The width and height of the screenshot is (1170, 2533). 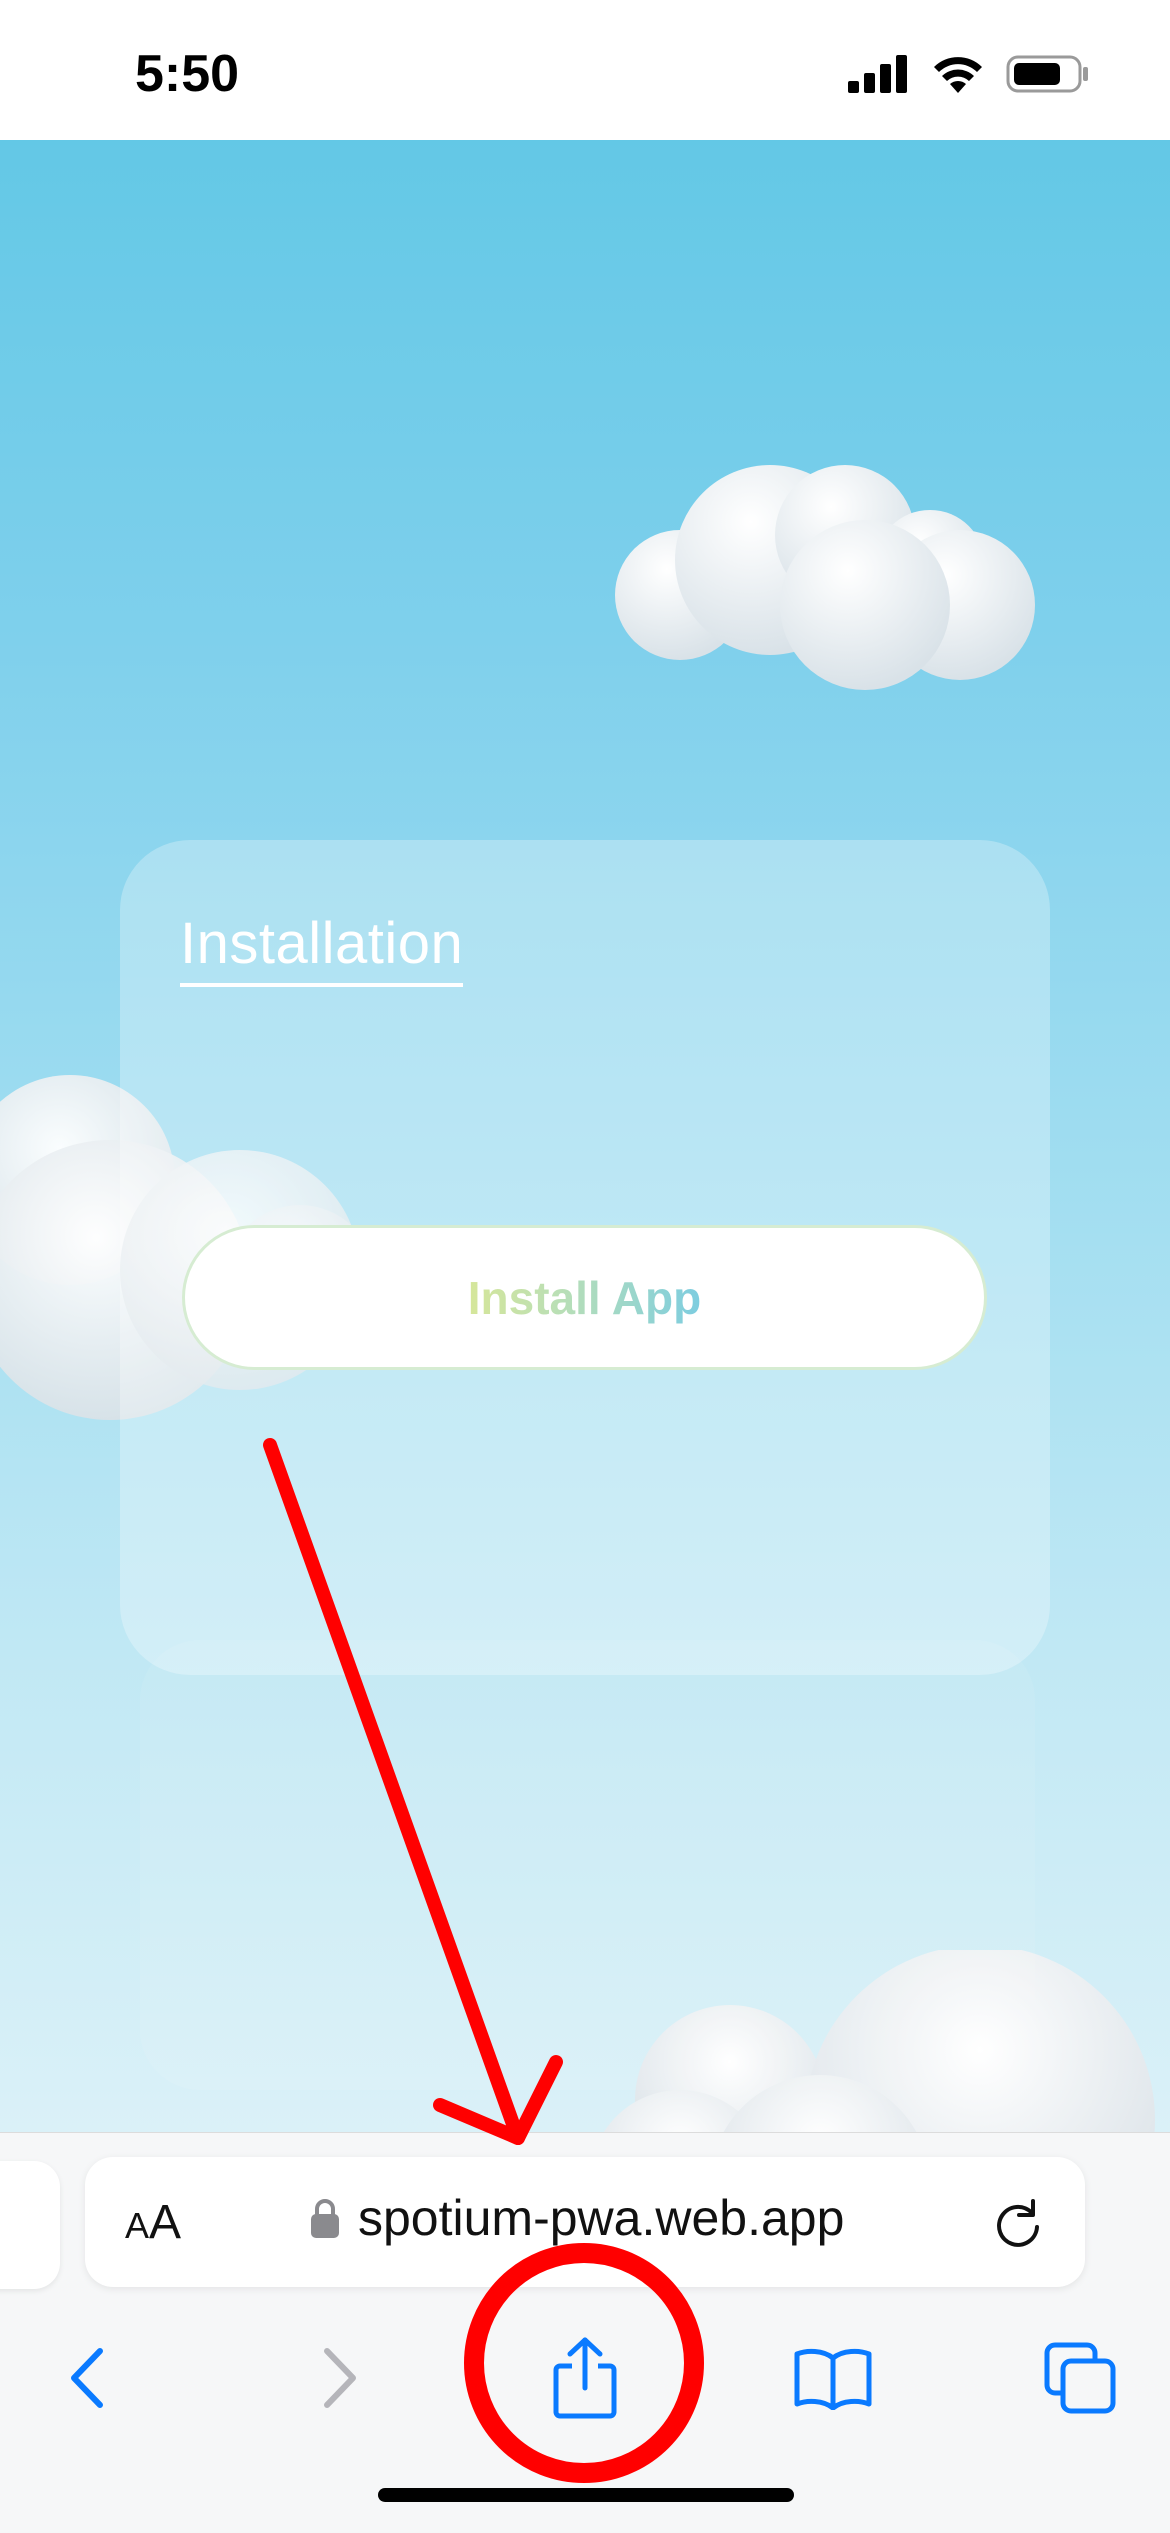 I want to click on wifi-icon, so click(x=958, y=75).